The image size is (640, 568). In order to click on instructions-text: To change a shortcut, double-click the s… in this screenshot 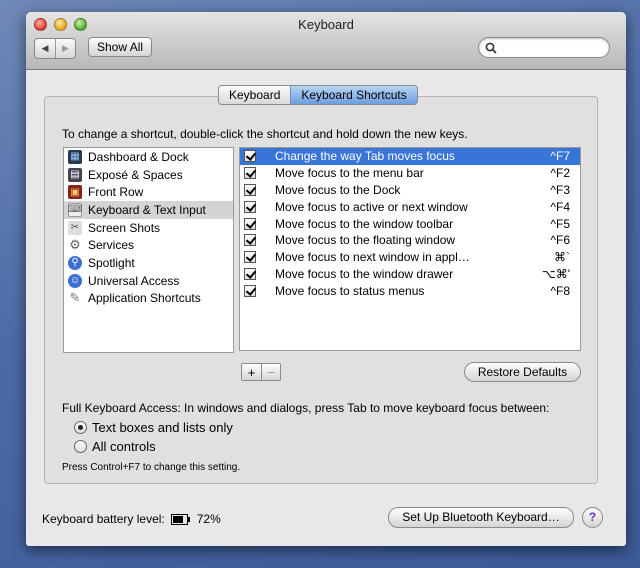, I will do `click(265, 134)`.